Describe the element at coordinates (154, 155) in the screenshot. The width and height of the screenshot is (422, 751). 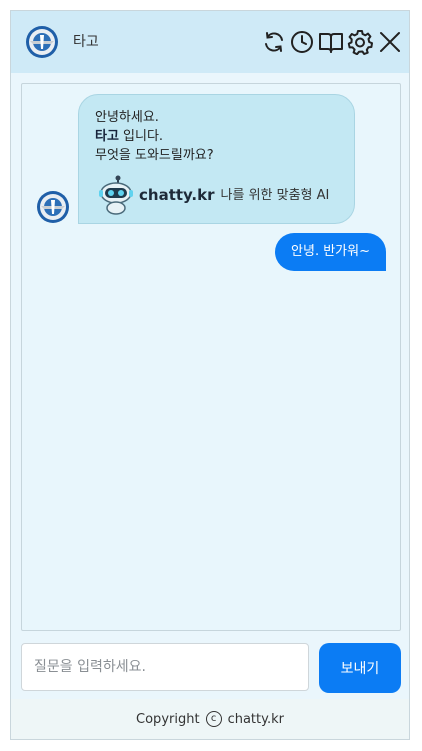
I see `question-line: 무엇을 도와드릴까요?` at that location.